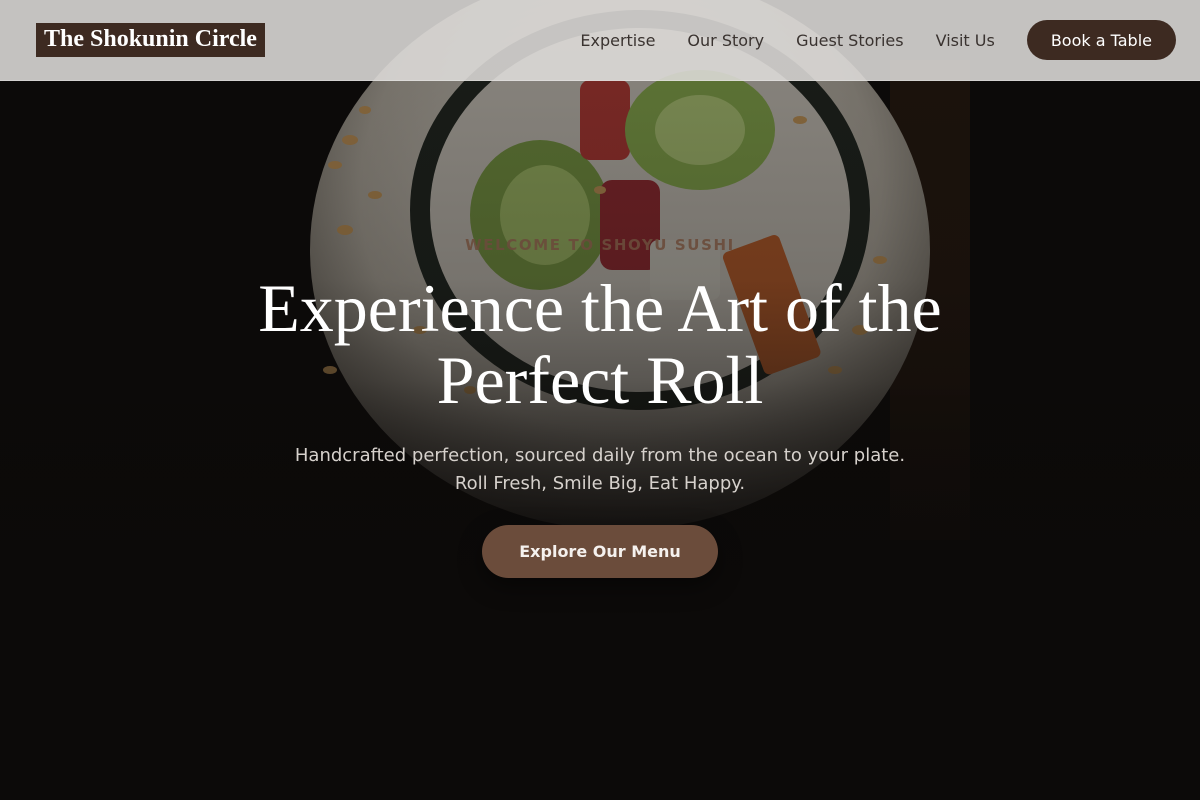 The width and height of the screenshot is (1200, 800). Describe the element at coordinates (725, 40) in the screenshot. I see `nav-link-our-story: Our Story` at that location.